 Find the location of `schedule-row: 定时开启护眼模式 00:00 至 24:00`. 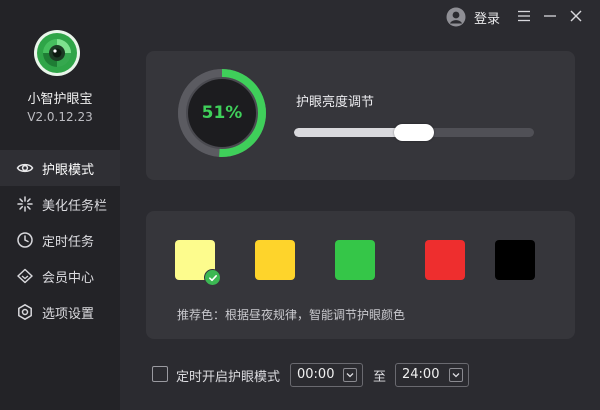

schedule-row: 定时开启护眼模式 00:00 至 24:00 is located at coordinates (317, 375).